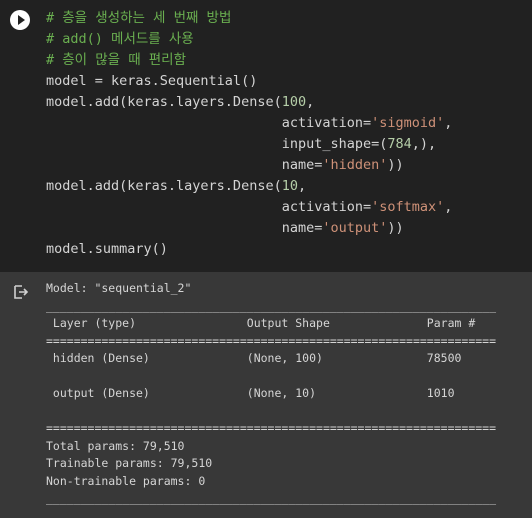  I want to click on code-line: input_shape=(784,),, so click(241, 144).